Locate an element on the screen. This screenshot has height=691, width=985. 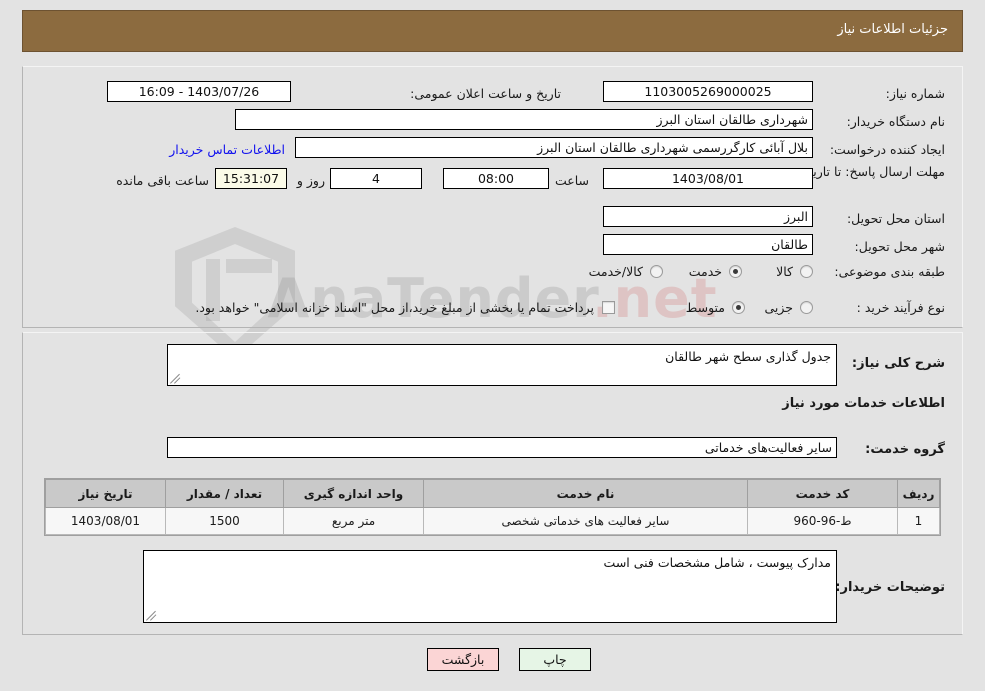
buyer-notes-value: مدارک پیوست ، شامل مشخصات فنی است is located at coordinates (717, 562).